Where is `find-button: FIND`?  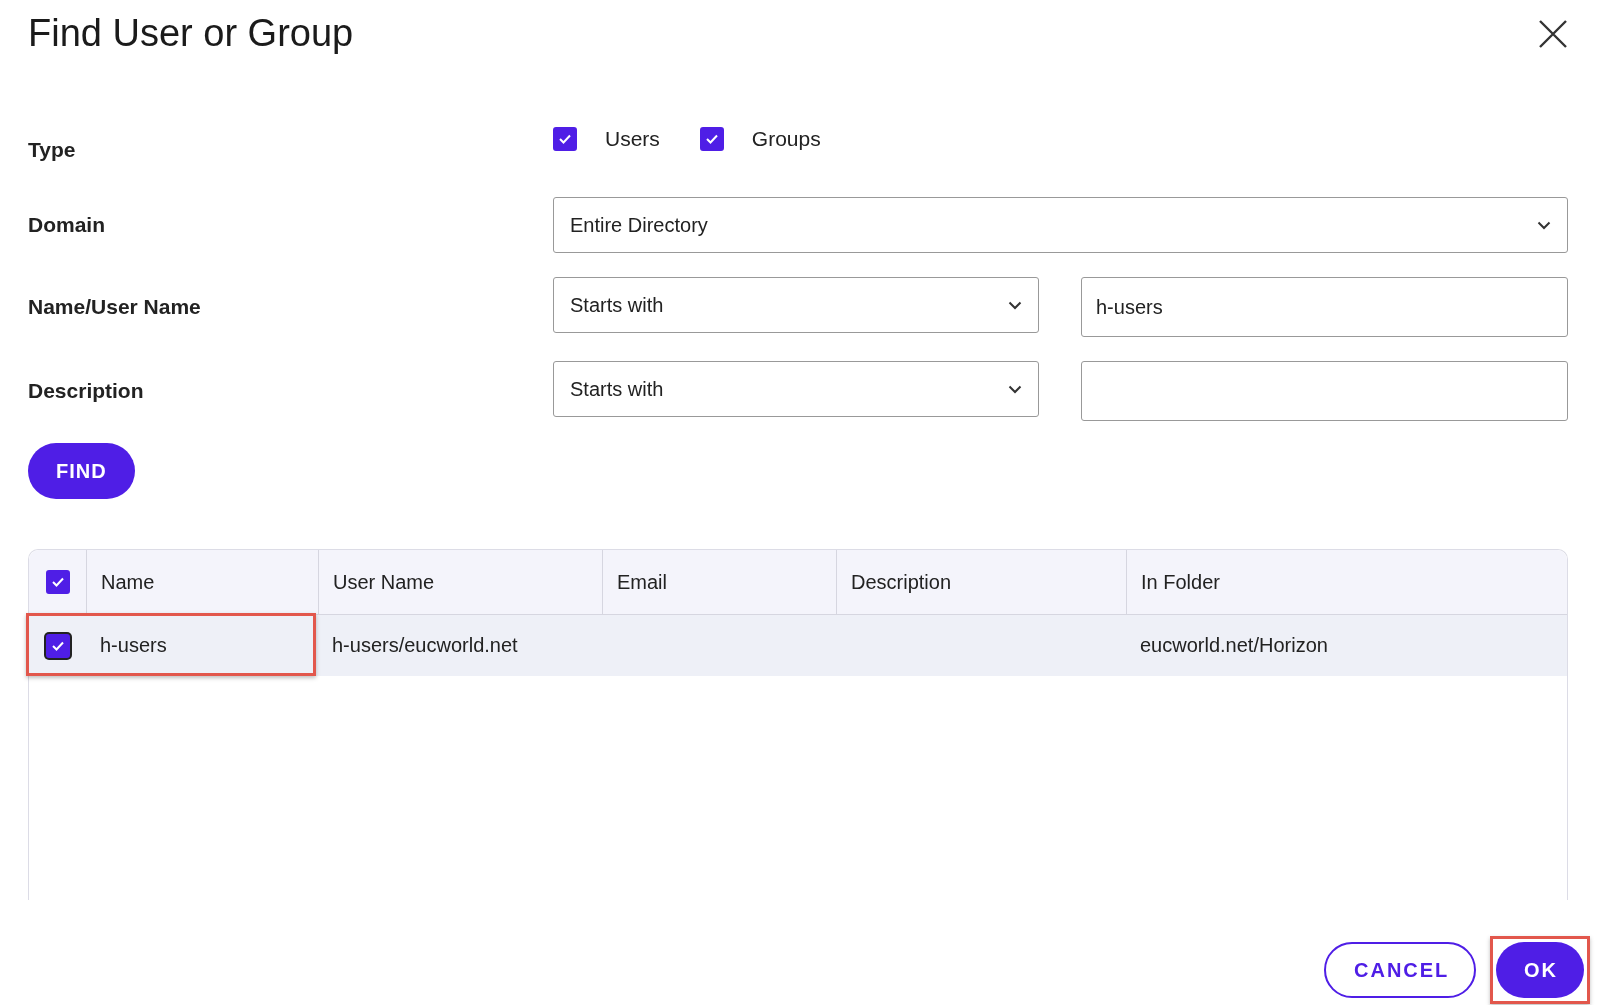 find-button: FIND is located at coordinates (81, 471).